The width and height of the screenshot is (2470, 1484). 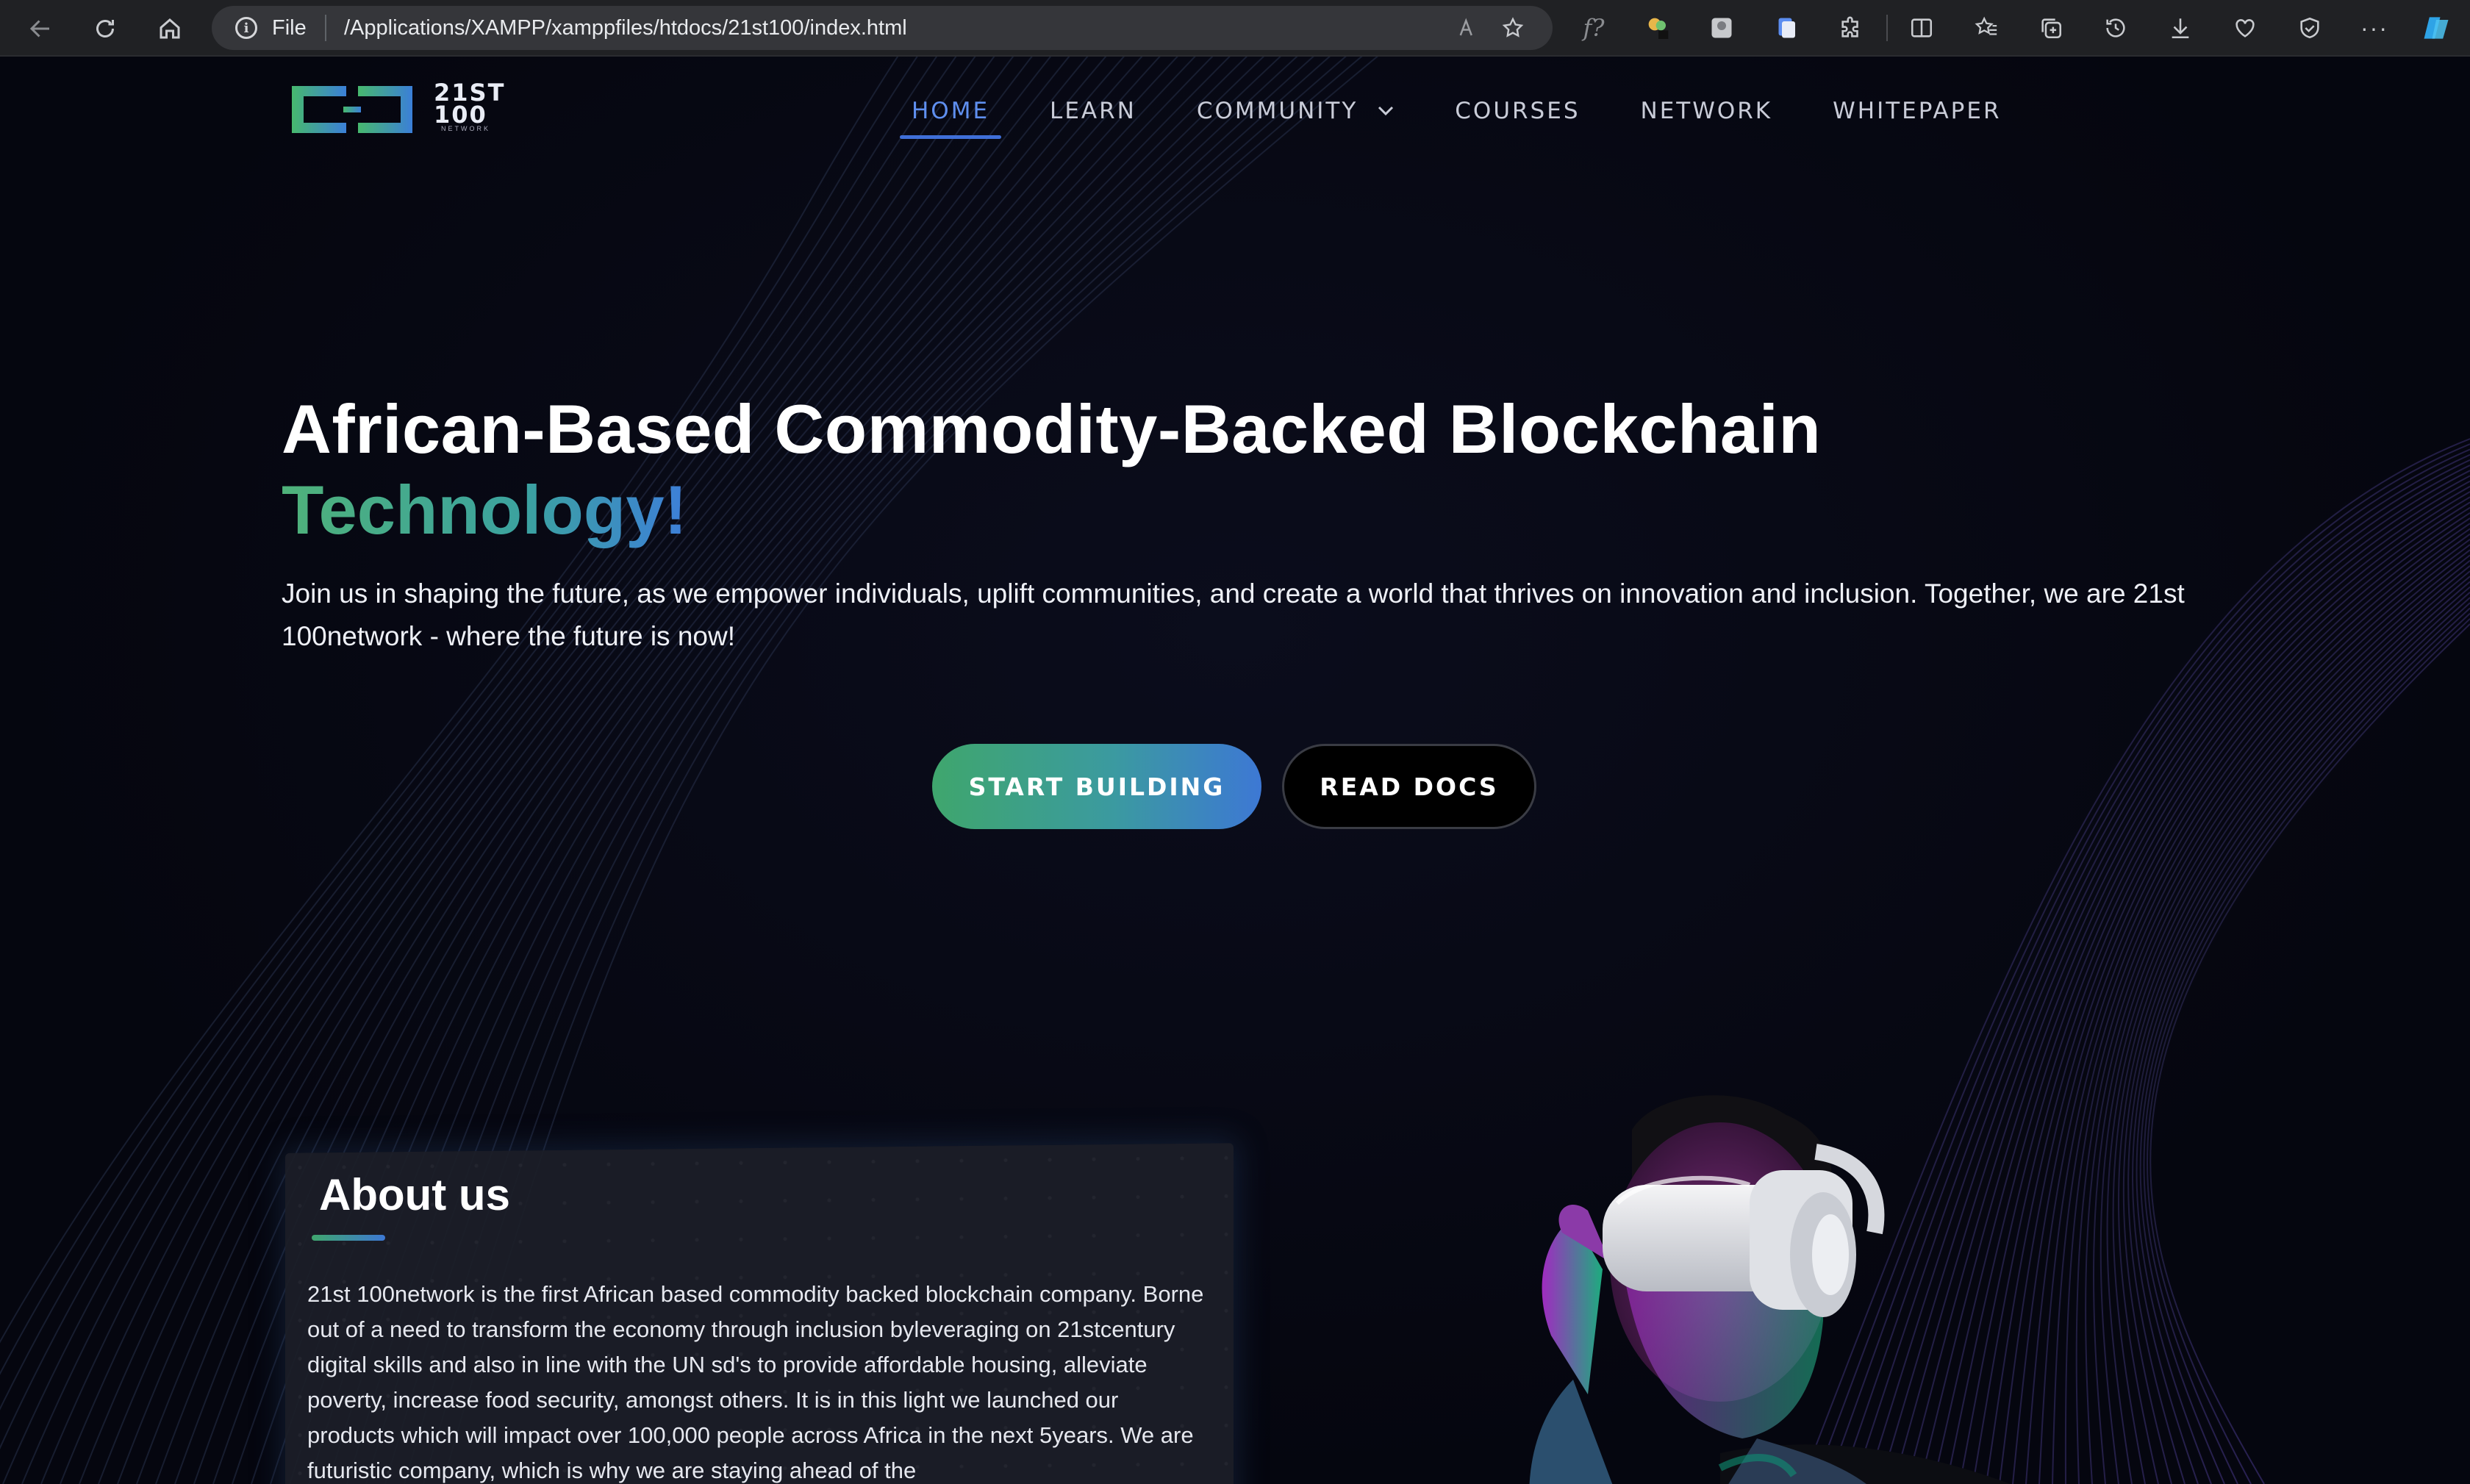 I want to click on favorite-star-icon, so click(x=1513, y=28).